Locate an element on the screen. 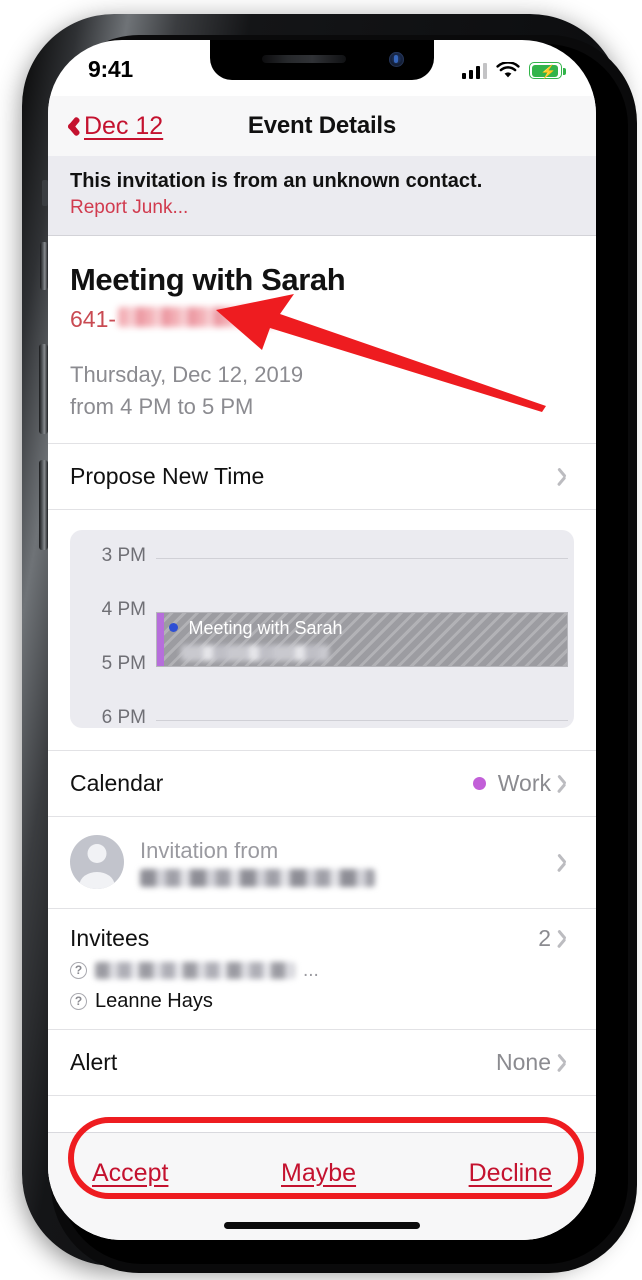 The image size is (642, 1280). alert-row: Alert None is located at coordinates (322, 1062).